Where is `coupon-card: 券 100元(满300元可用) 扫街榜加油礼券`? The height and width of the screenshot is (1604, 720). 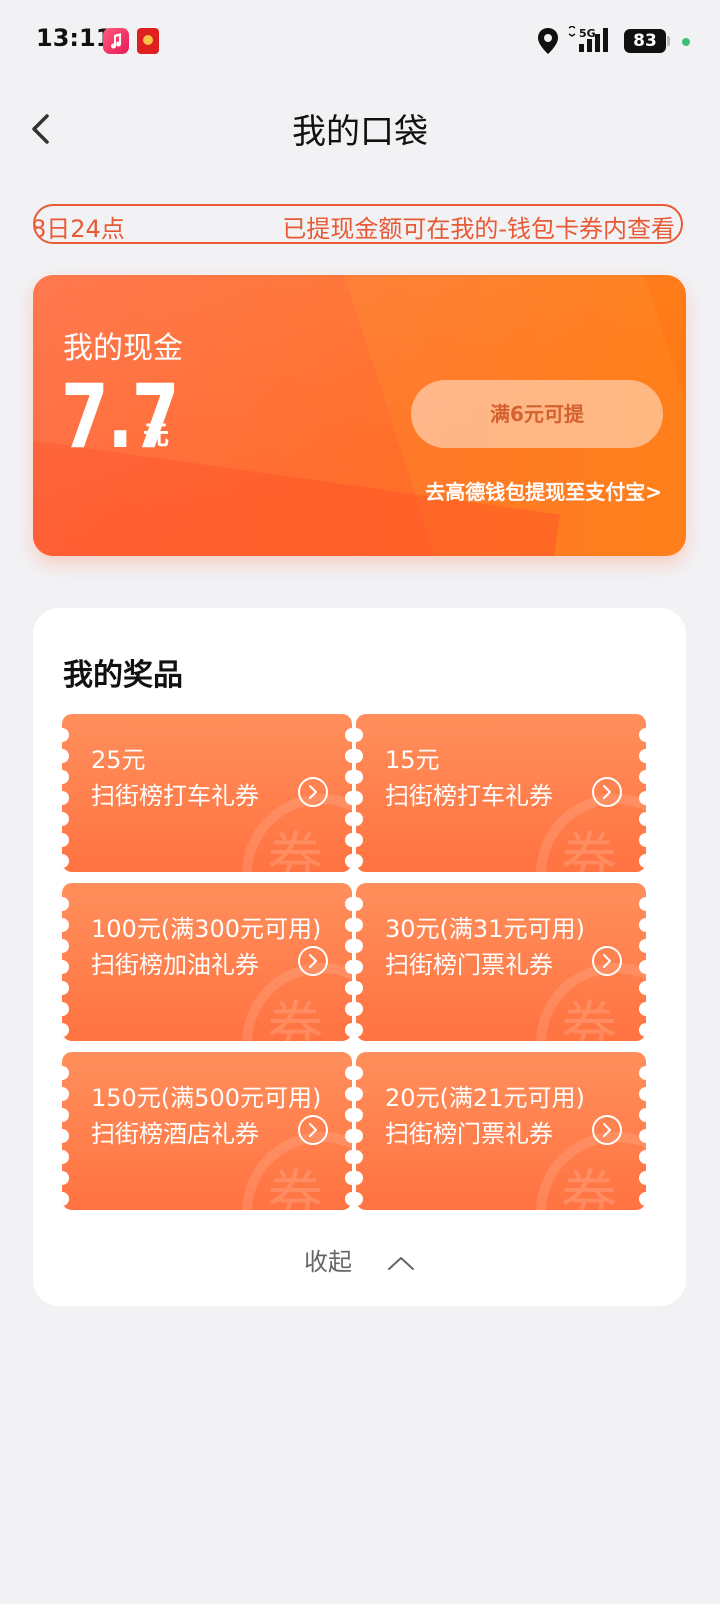
coupon-card: 券 100元(满300元可用) 扫街榜加油礼券 is located at coordinates (207, 962).